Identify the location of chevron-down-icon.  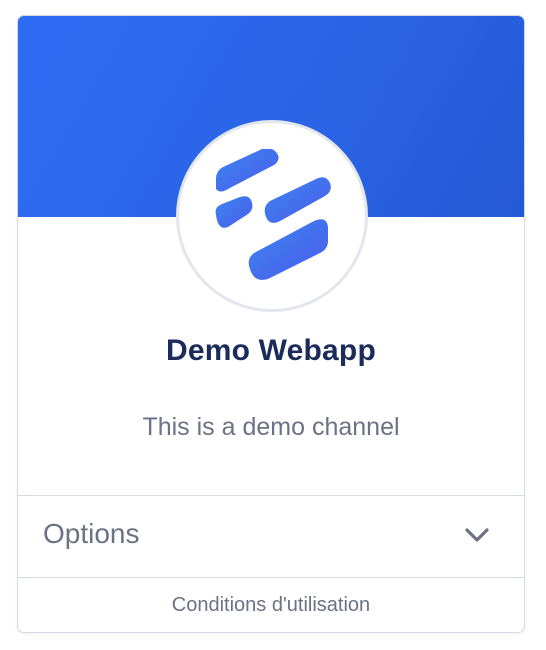
(477, 535).